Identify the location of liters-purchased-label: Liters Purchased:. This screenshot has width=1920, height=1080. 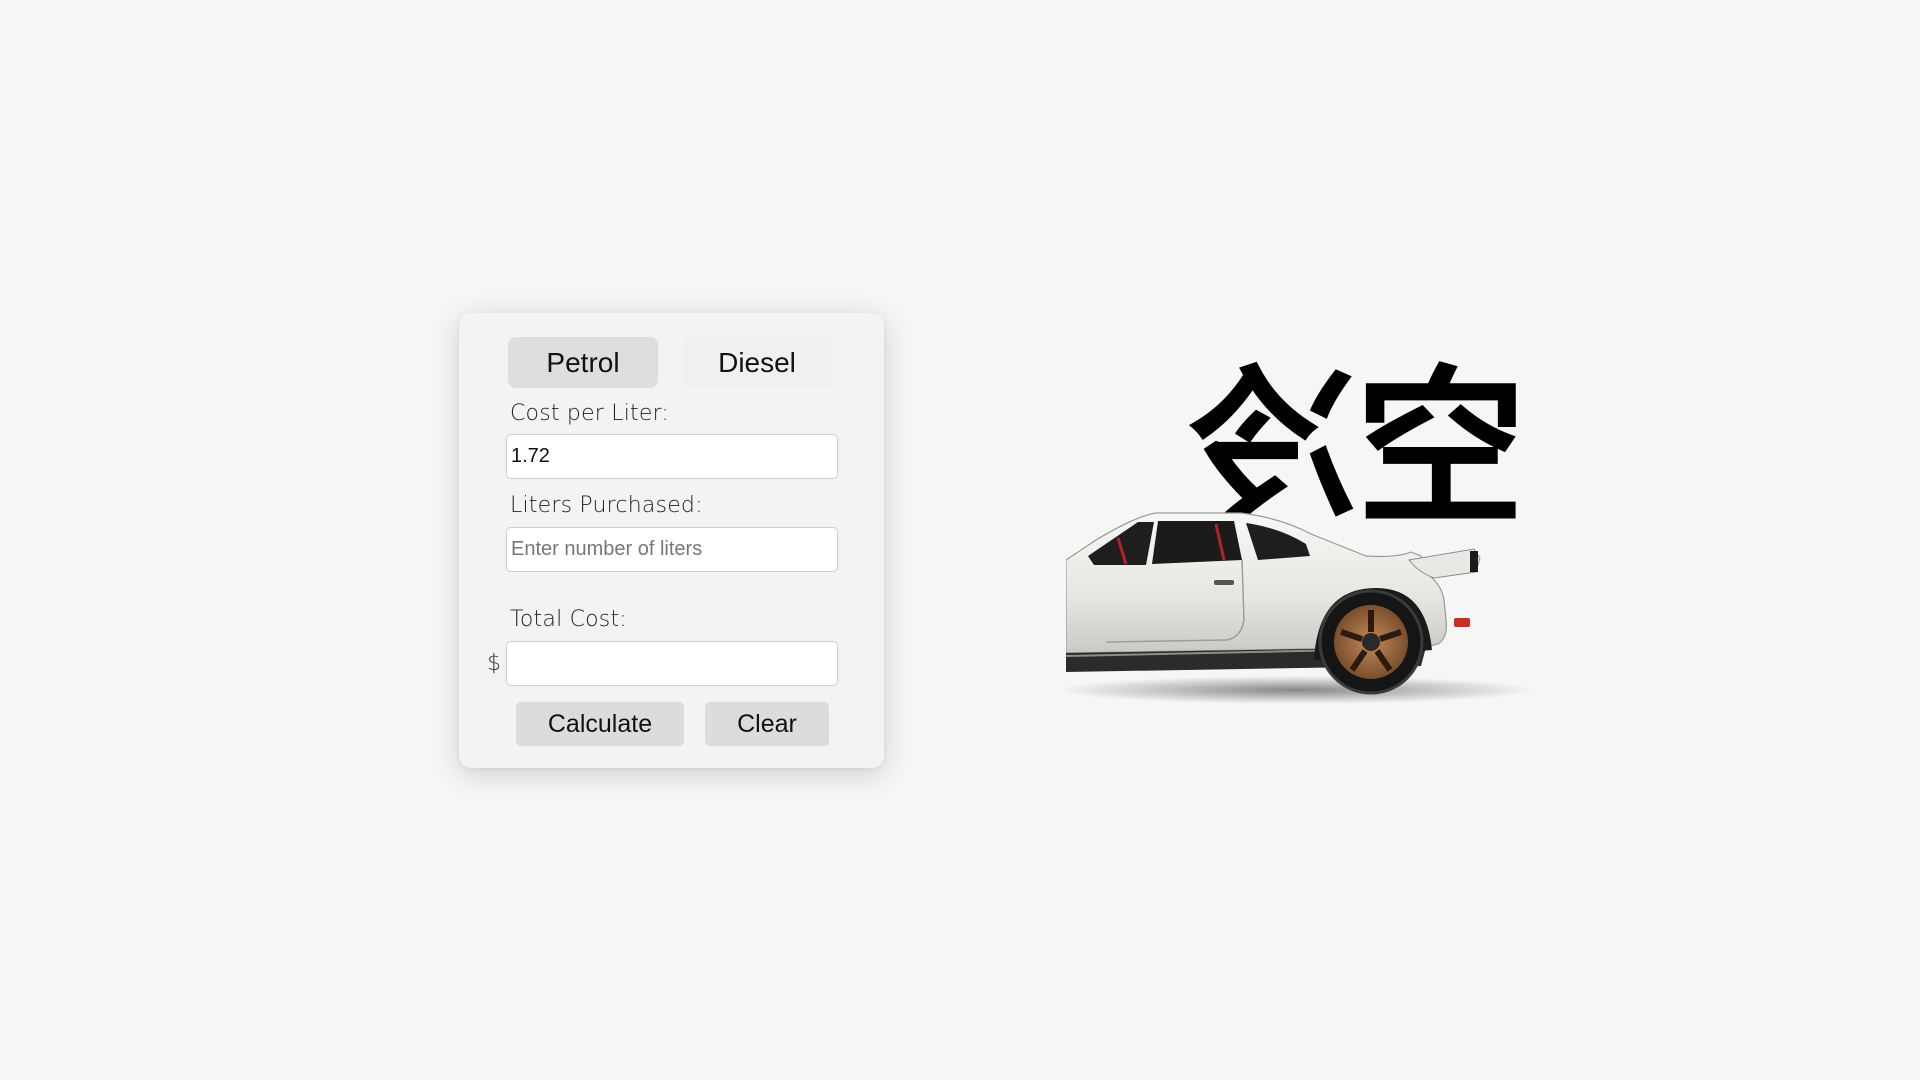
(606, 505).